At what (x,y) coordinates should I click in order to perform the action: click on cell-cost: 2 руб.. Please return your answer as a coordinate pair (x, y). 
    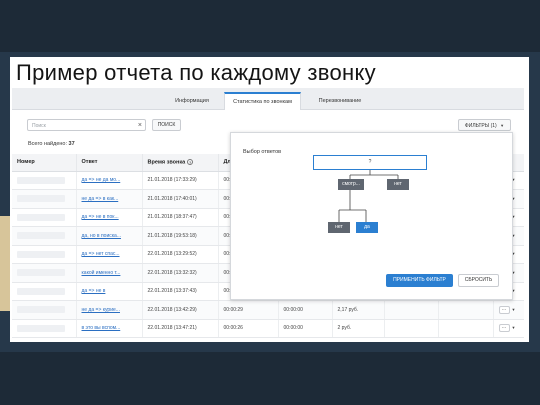
    Looking at the image, I should click on (358, 328).